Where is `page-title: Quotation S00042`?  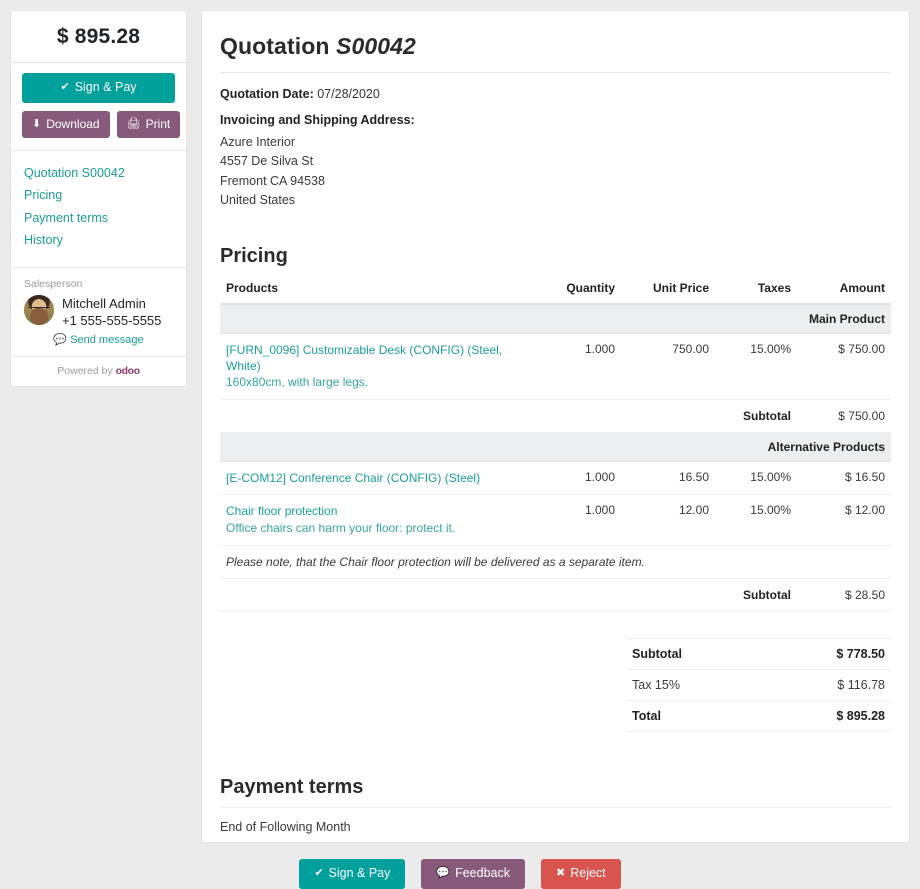
page-title: Quotation S00042 is located at coordinates (555, 46).